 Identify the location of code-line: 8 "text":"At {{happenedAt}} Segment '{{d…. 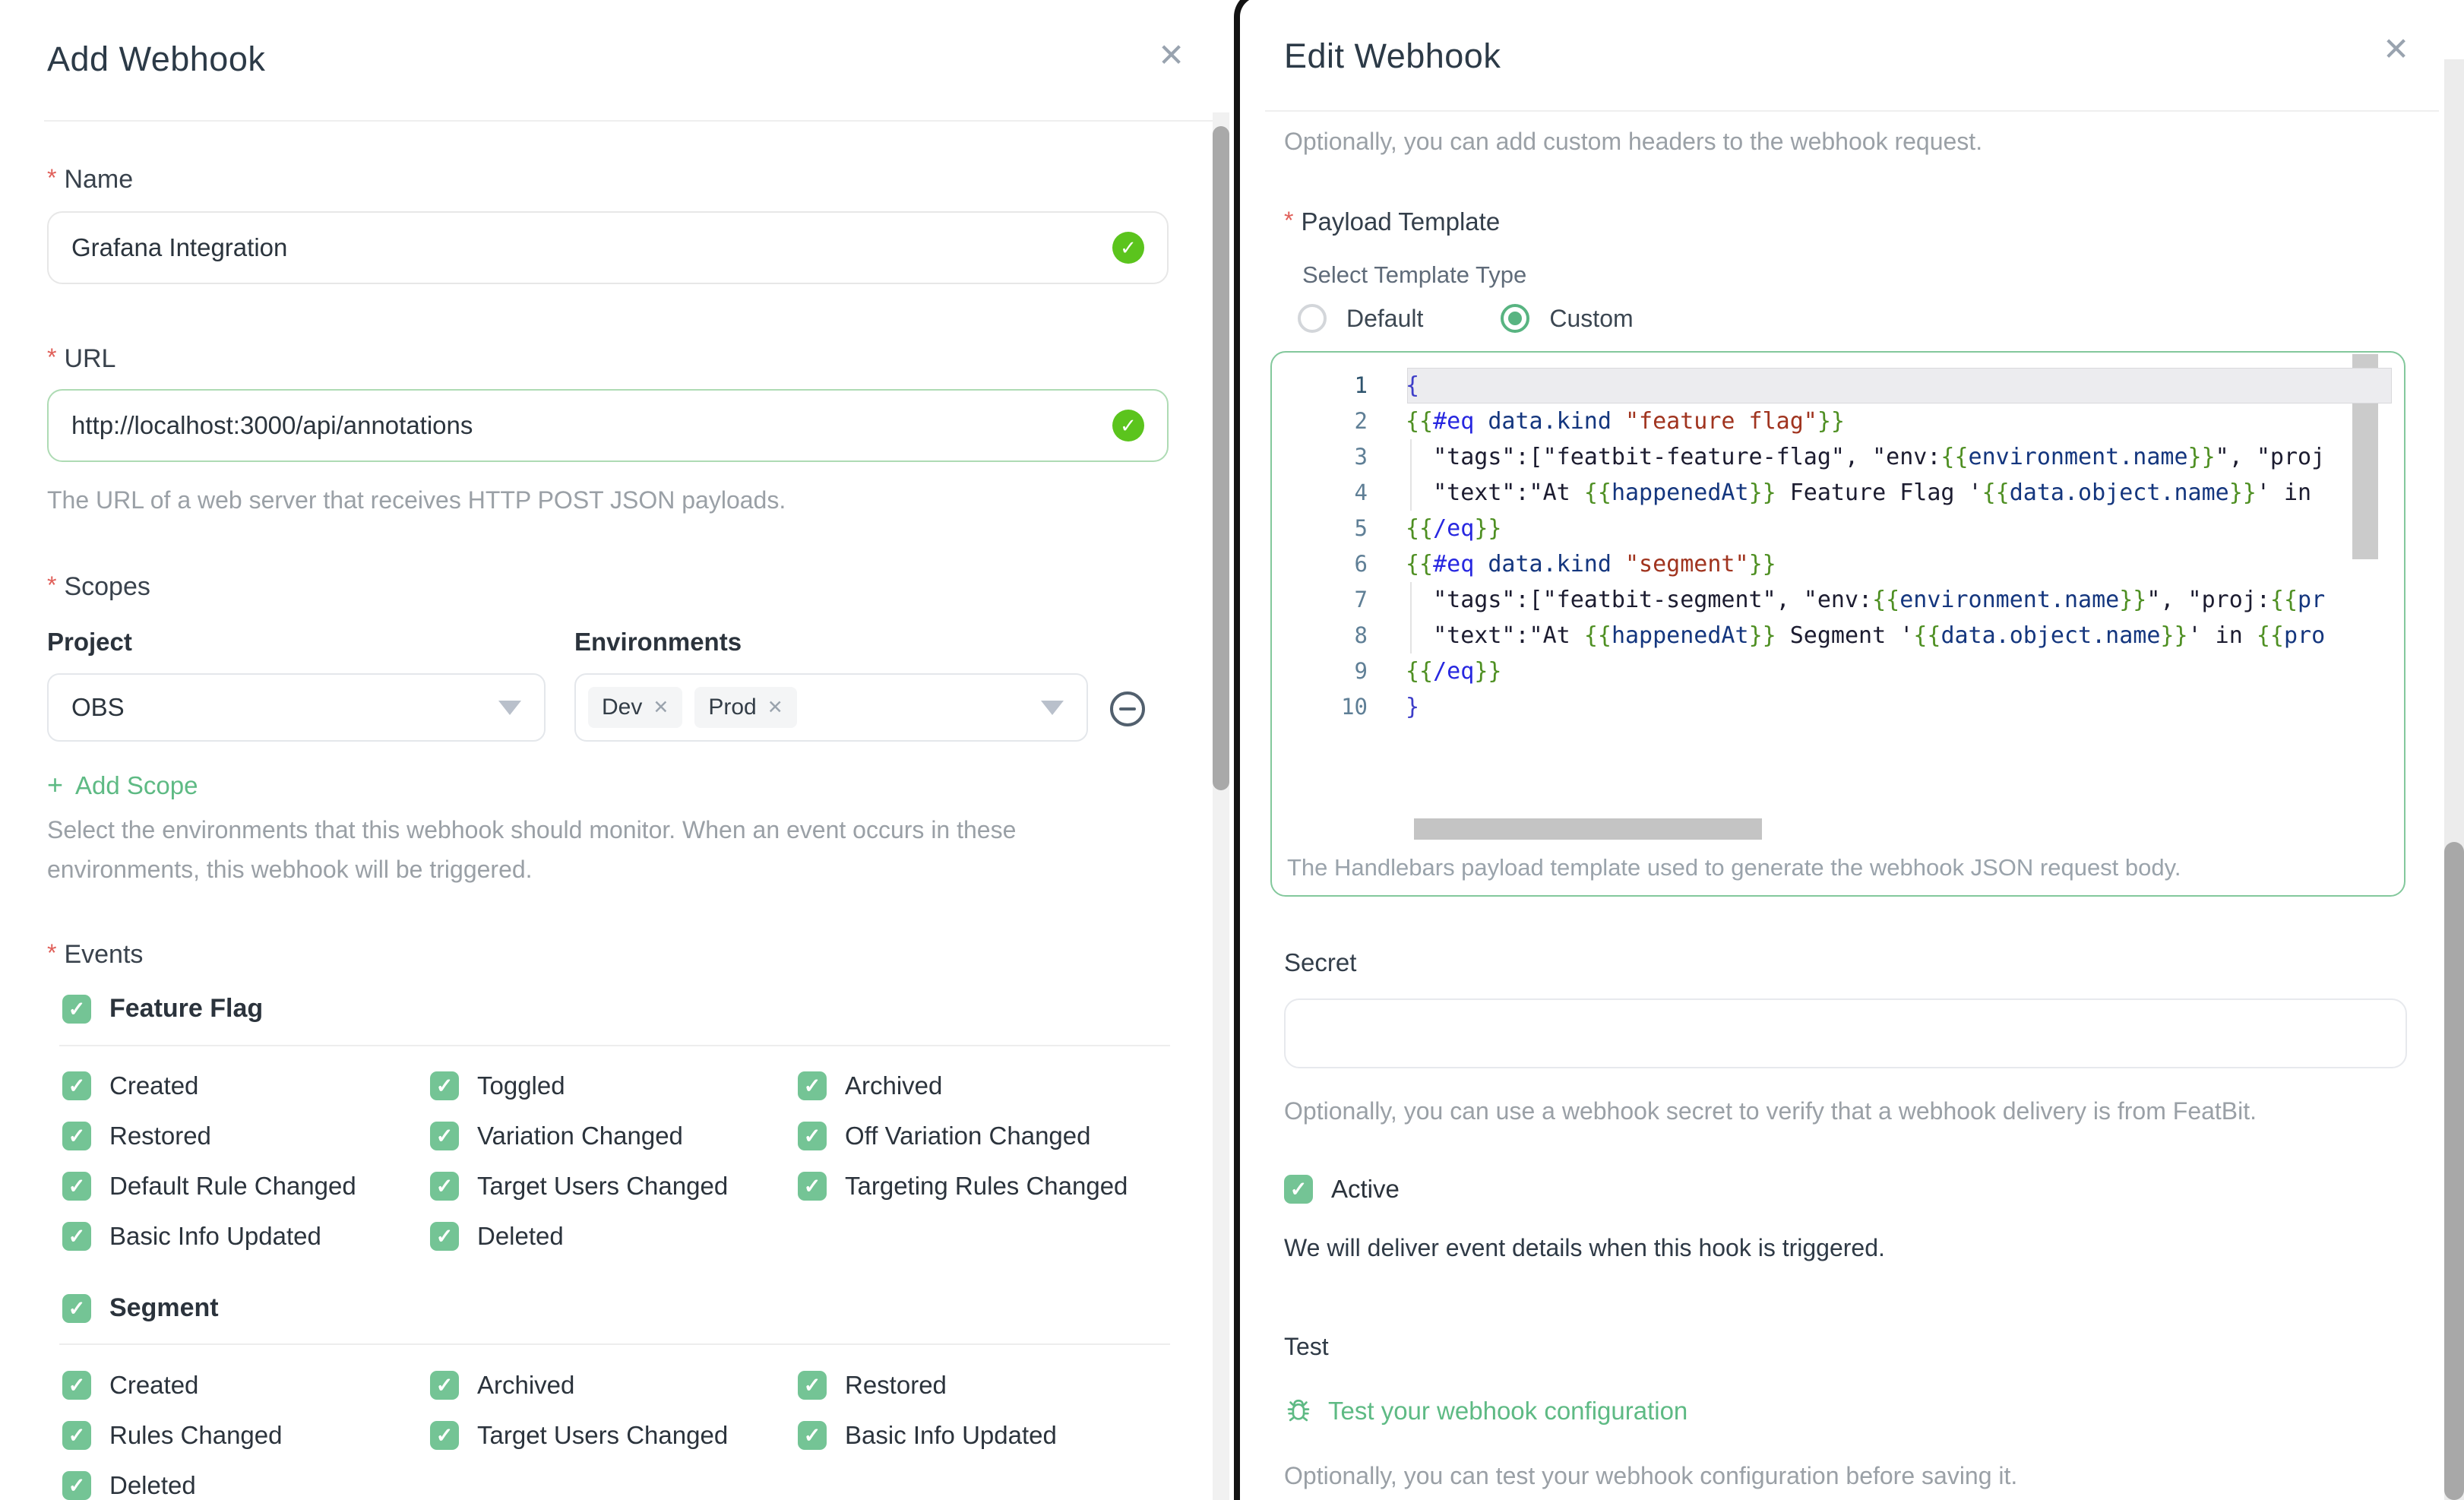
(1838, 635).